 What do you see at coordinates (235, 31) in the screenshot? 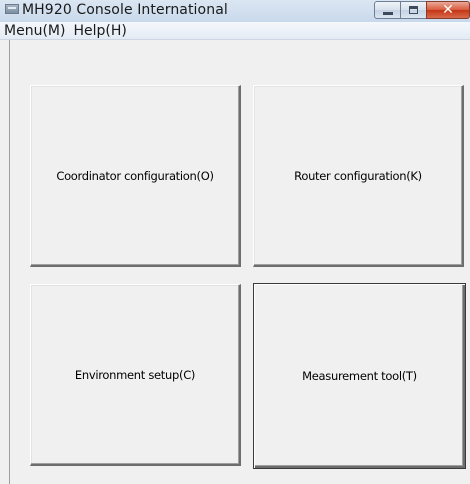
I see `menu-bar: Menu(M) Help(H)` at bounding box center [235, 31].